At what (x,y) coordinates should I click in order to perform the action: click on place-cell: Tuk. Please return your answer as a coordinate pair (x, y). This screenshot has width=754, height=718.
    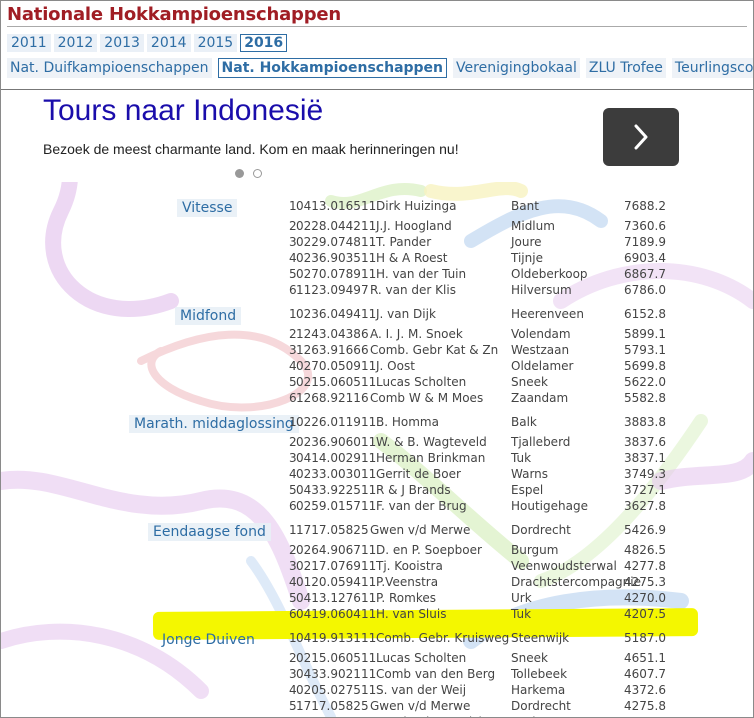
    Looking at the image, I should click on (521, 458).